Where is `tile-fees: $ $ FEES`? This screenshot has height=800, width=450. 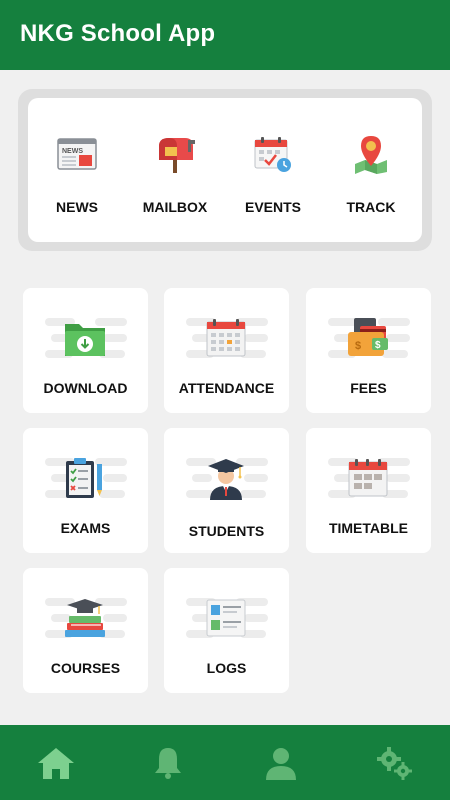 tile-fees: $ $ FEES is located at coordinates (368, 350).